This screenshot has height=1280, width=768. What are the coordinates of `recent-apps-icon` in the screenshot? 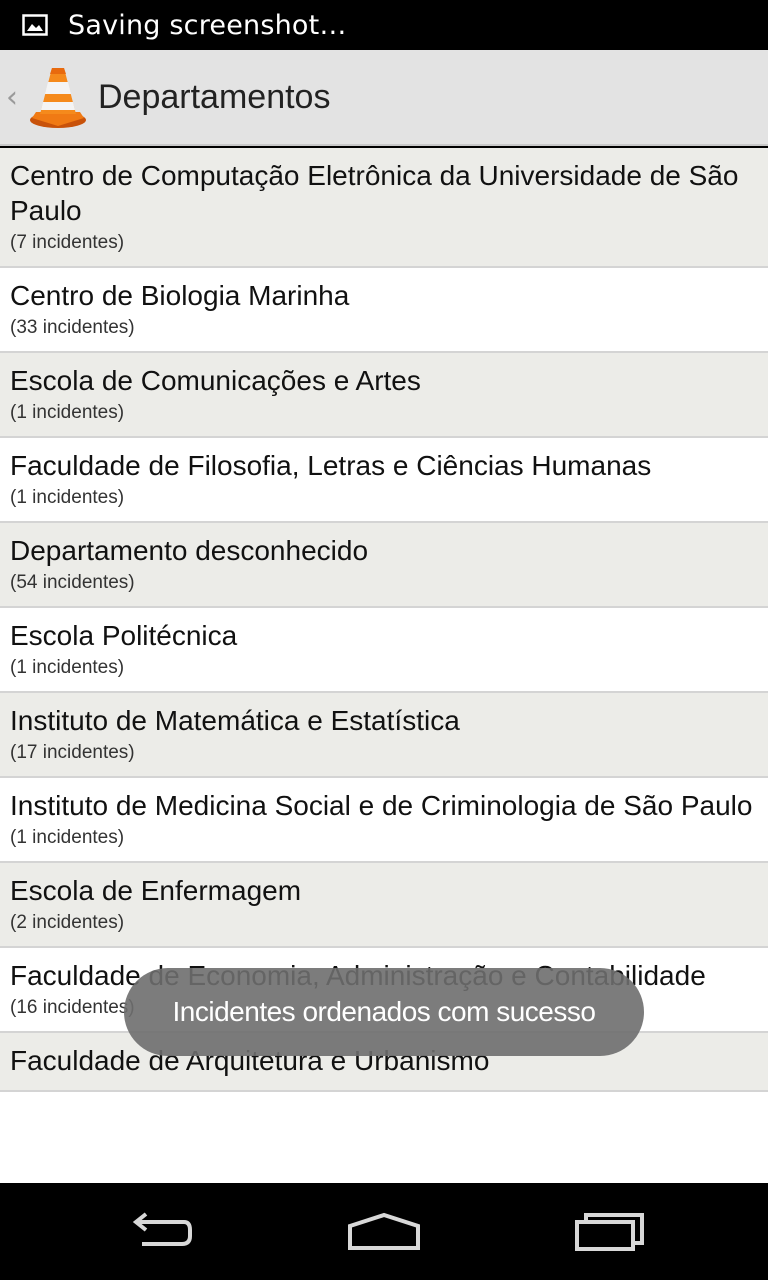 It's located at (609, 1232).